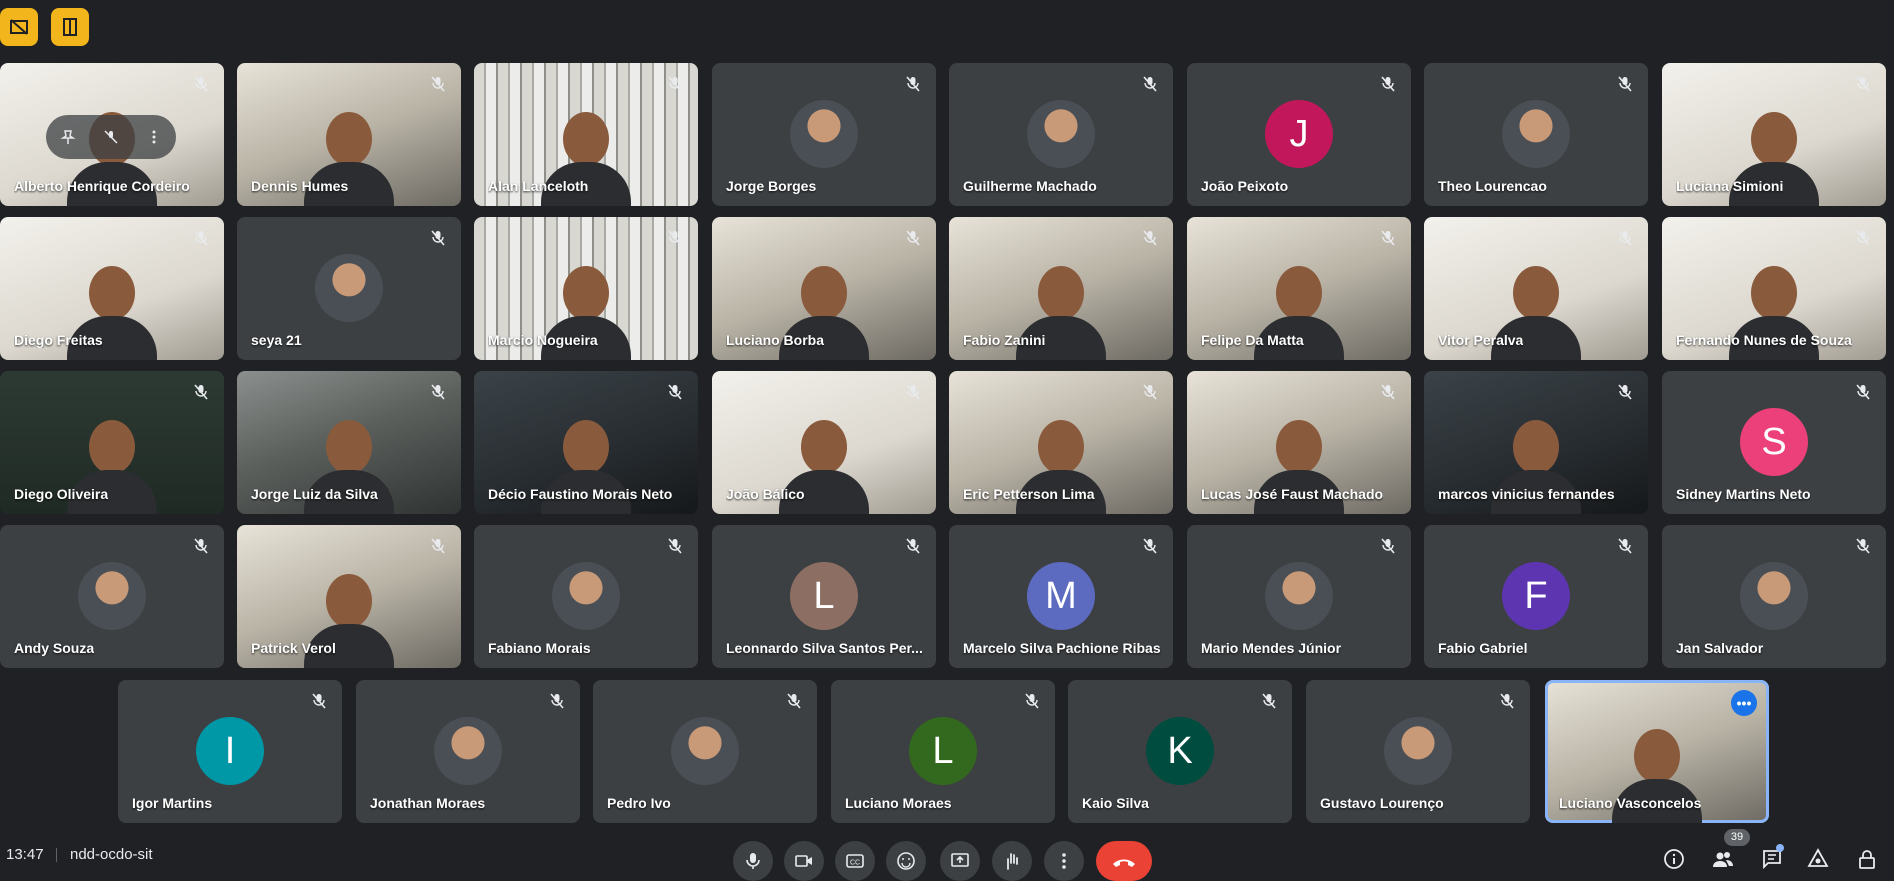 This screenshot has height=881, width=1894. What do you see at coordinates (1061, 442) in the screenshot?
I see `participant-tile: Eric Petterson Lima` at bounding box center [1061, 442].